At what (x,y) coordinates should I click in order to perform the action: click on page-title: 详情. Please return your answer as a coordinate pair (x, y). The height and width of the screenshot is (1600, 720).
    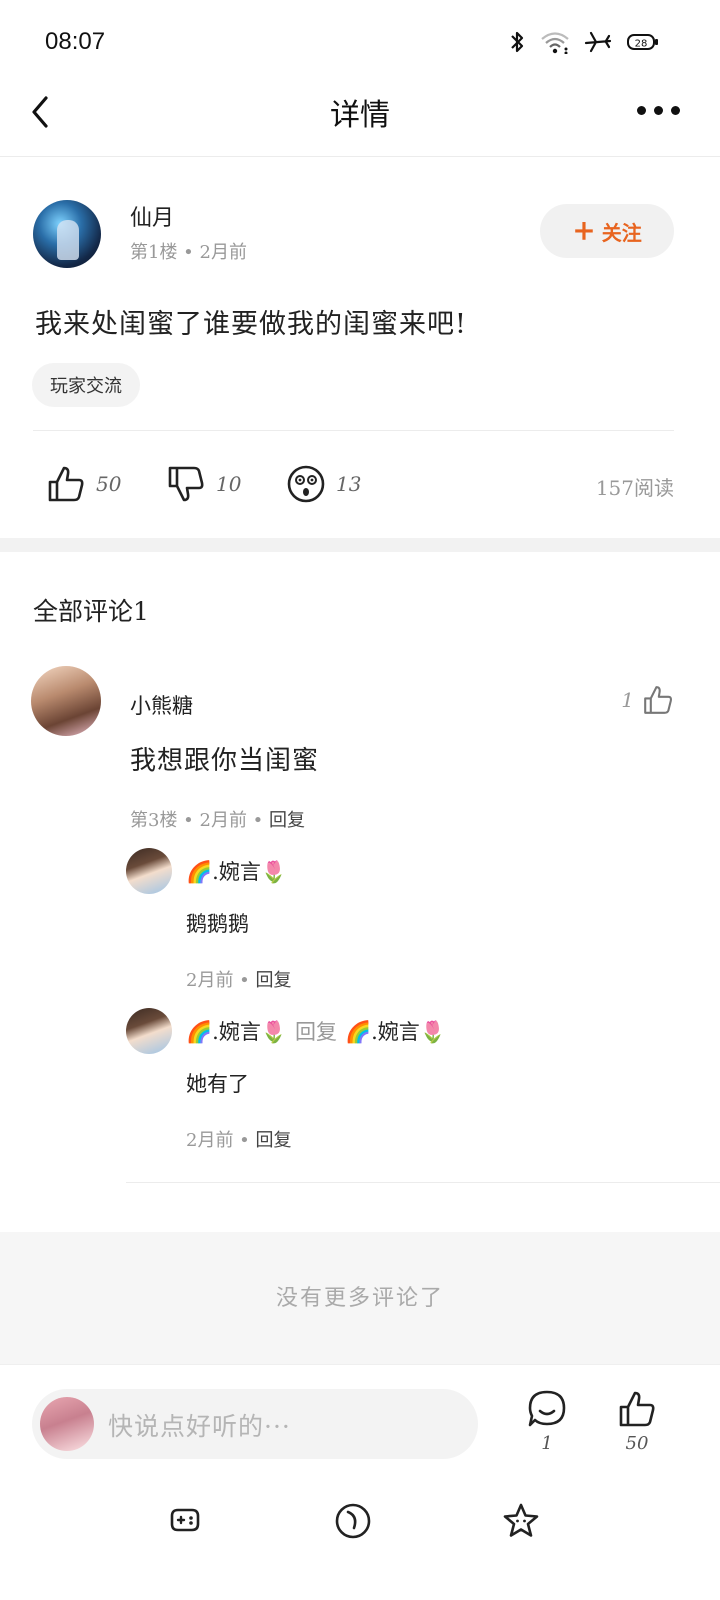
    Looking at the image, I should click on (360, 115).